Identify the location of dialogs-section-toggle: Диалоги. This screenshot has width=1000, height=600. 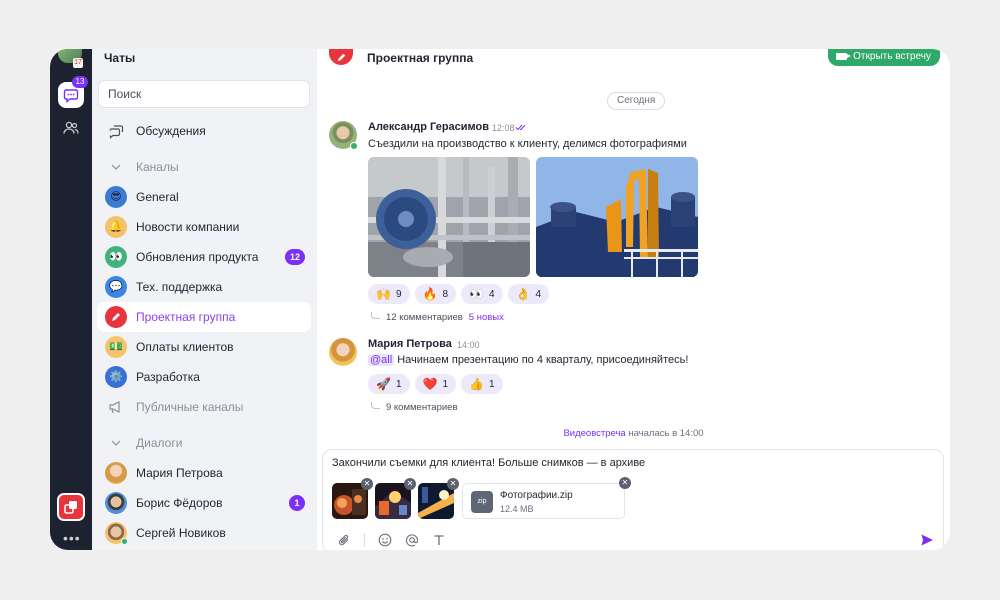
(204, 443).